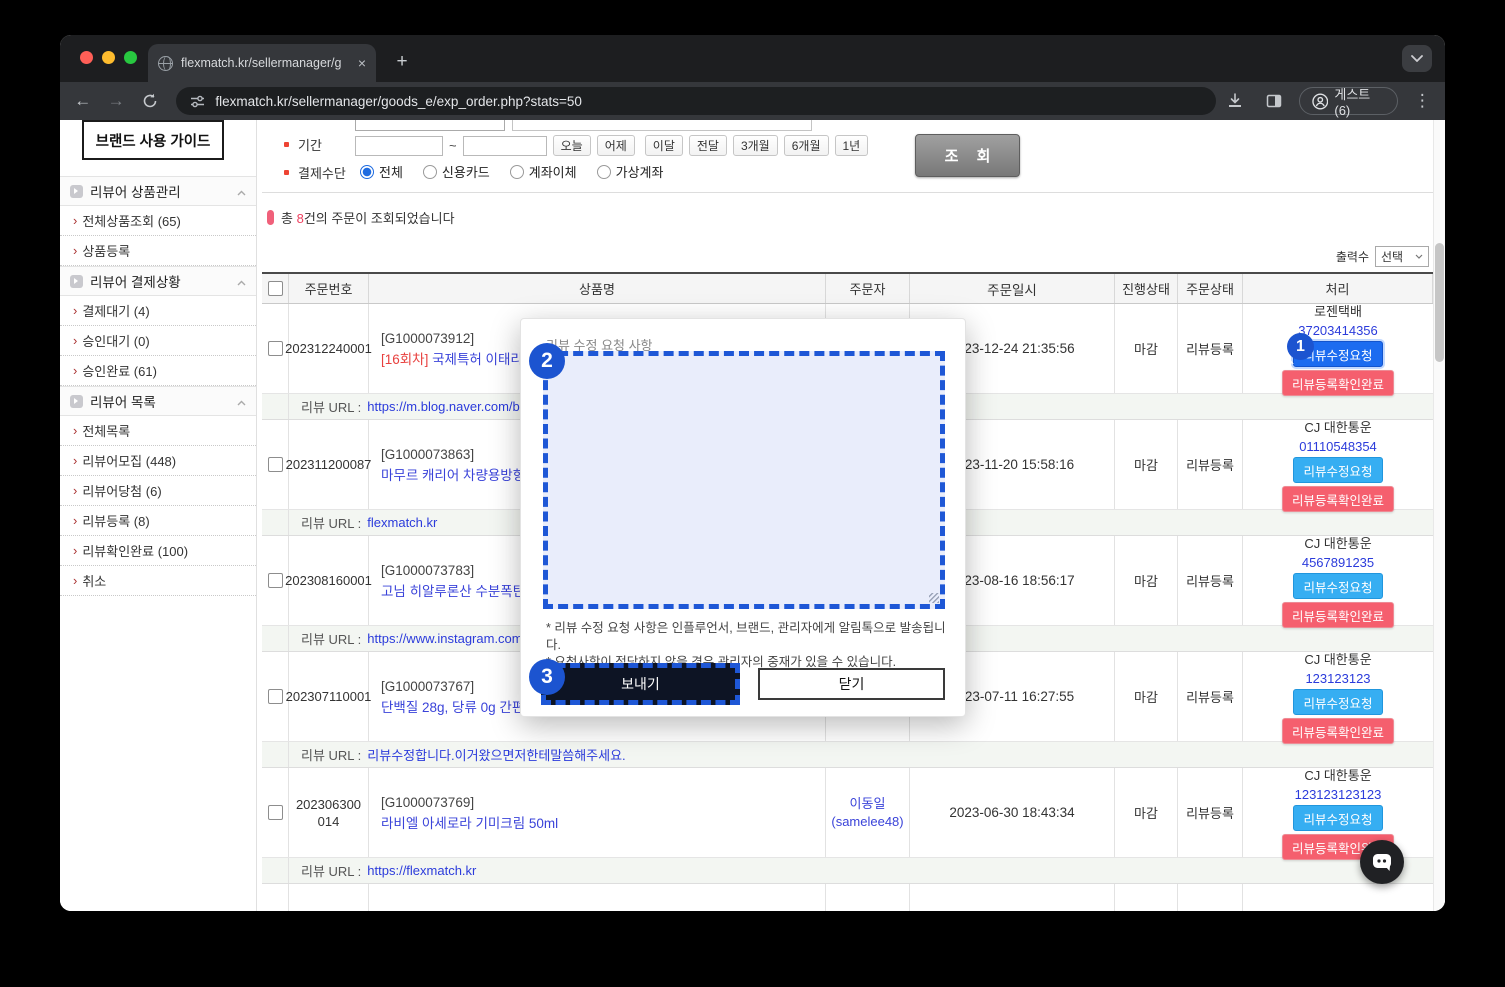 The height and width of the screenshot is (987, 1505). Describe the element at coordinates (158, 281) in the screenshot. I see `sidebar-section-payment: 리뷰어 결제상황` at that location.